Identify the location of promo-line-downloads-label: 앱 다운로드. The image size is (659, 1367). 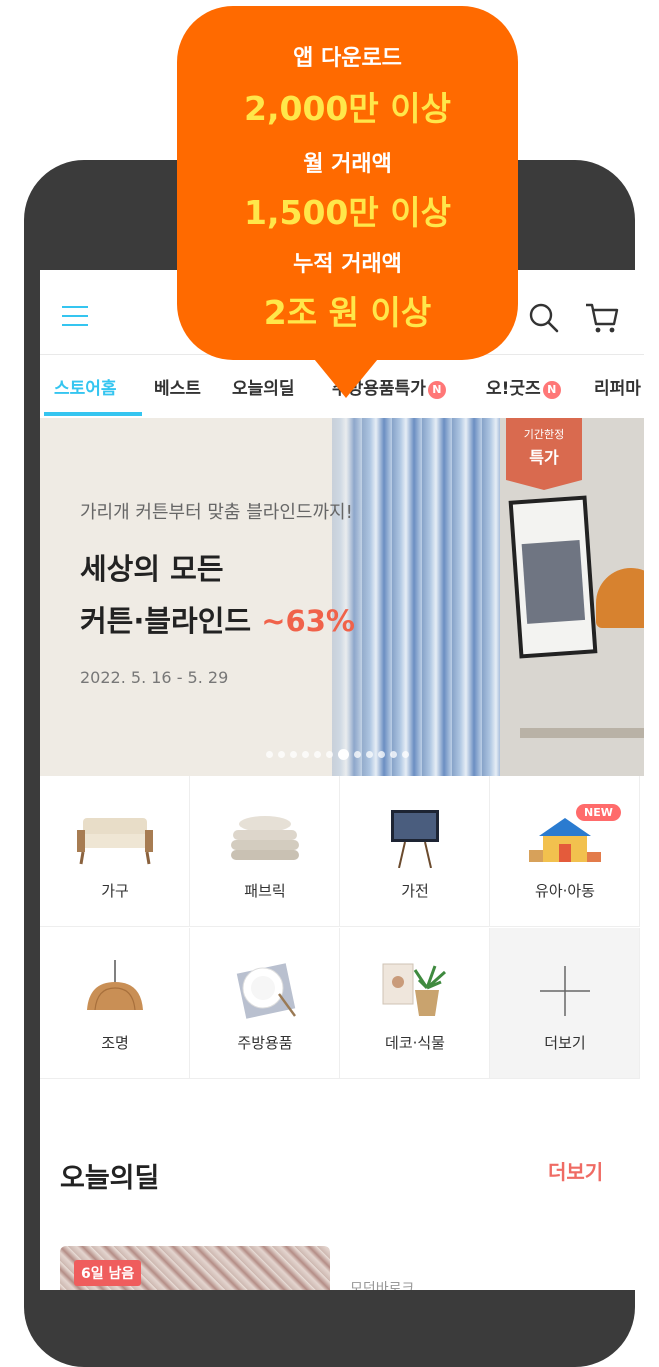
(347, 58).